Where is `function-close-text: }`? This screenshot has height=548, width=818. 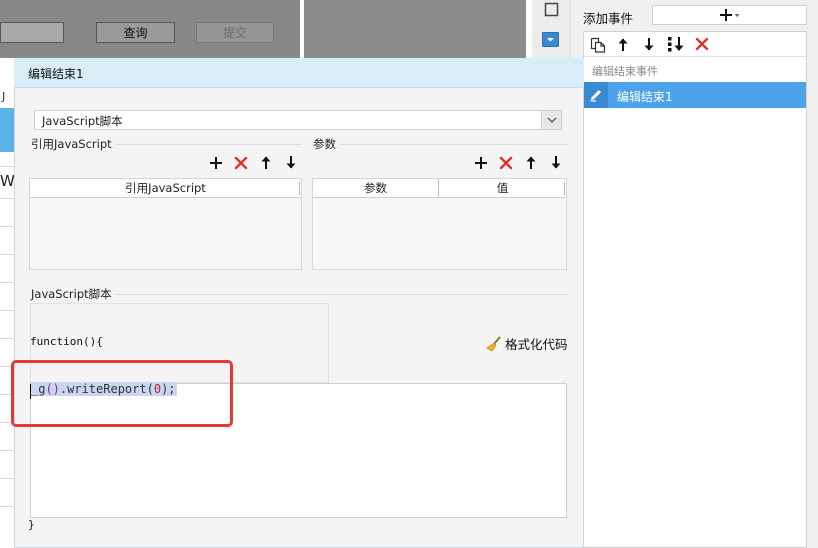 function-close-text: } is located at coordinates (31, 524).